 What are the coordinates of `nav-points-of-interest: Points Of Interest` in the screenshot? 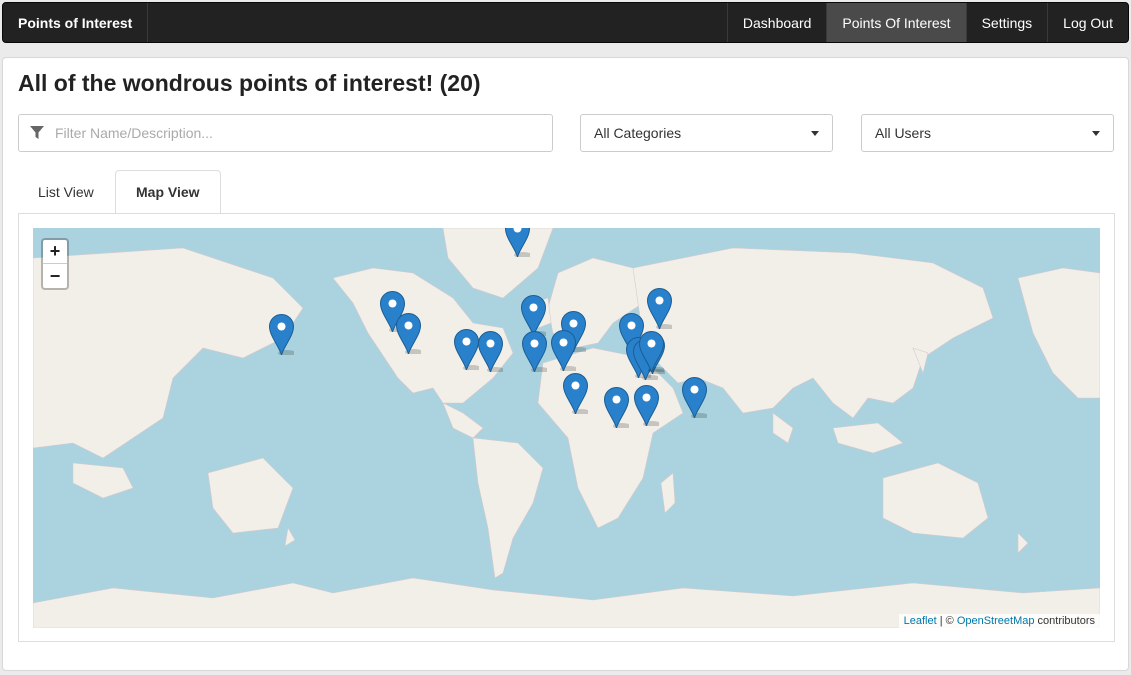 It's located at (896, 22).